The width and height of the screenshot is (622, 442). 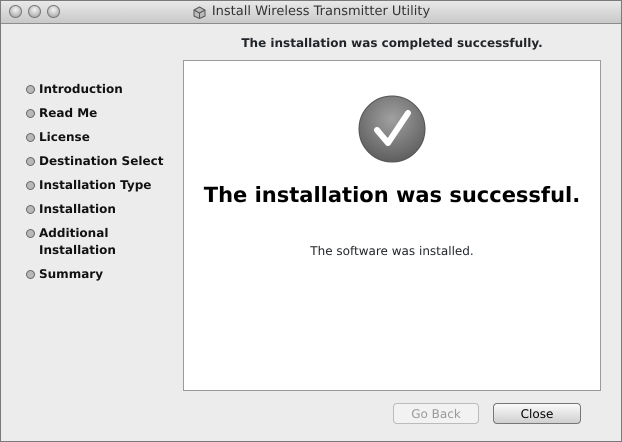 What do you see at coordinates (199, 12) in the screenshot?
I see `package-icon` at bounding box center [199, 12].